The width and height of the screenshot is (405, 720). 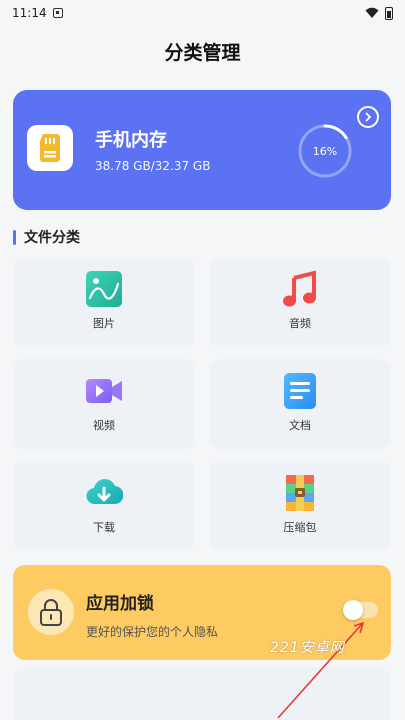 What do you see at coordinates (104, 492) in the screenshot?
I see `download-icon` at bounding box center [104, 492].